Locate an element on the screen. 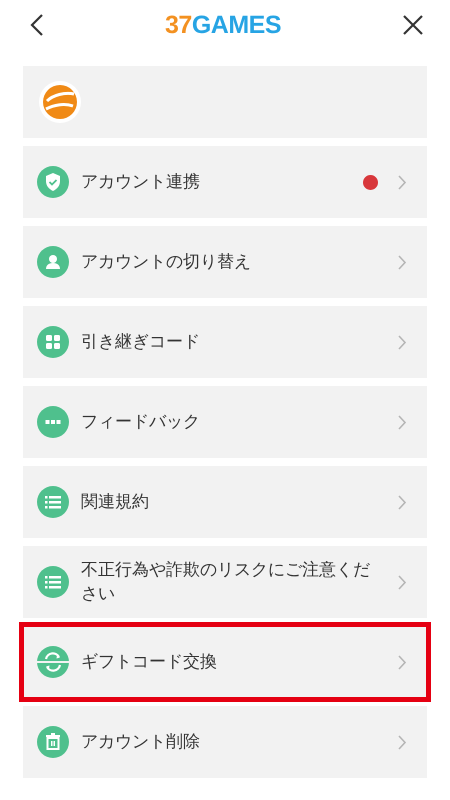 This screenshot has height=800, width=450. menu-label: ギフトコード交換 is located at coordinates (149, 662).